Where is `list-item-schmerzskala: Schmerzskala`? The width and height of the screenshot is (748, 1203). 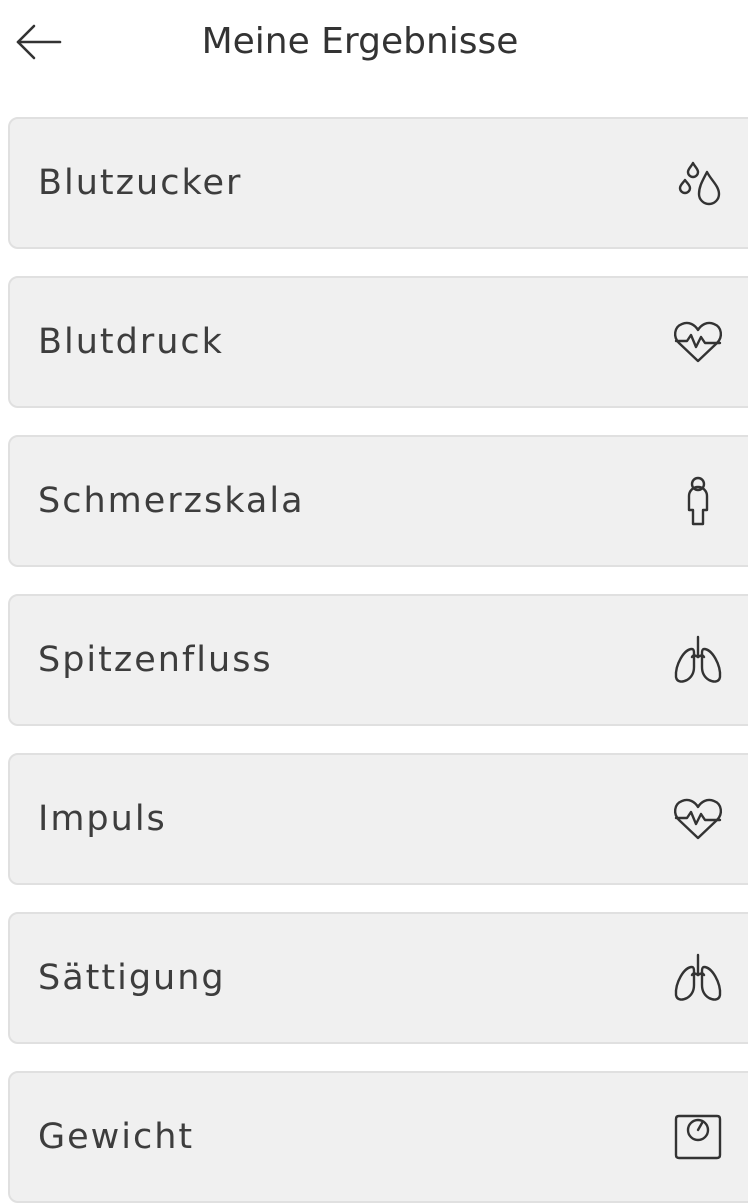 list-item-schmerzskala: Schmerzskala is located at coordinates (378, 501).